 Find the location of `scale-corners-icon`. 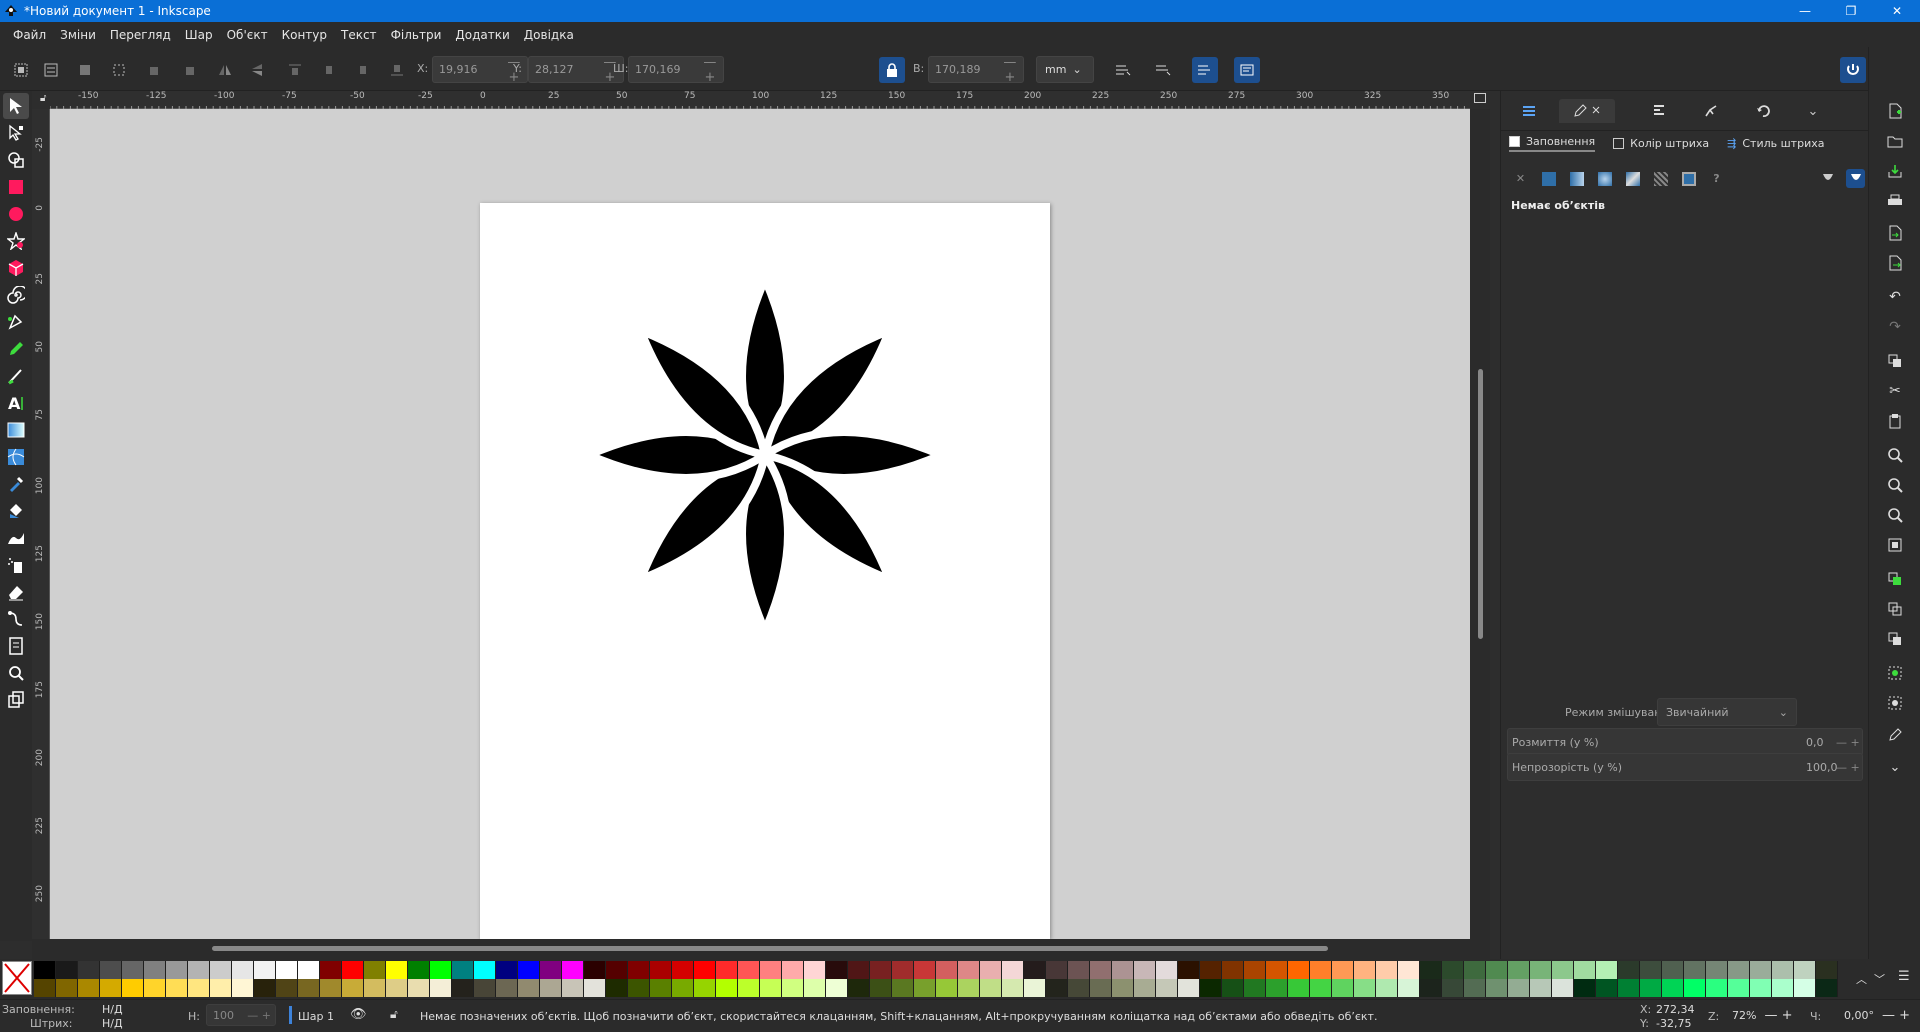

scale-corners-icon is located at coordinates (1163, 70).